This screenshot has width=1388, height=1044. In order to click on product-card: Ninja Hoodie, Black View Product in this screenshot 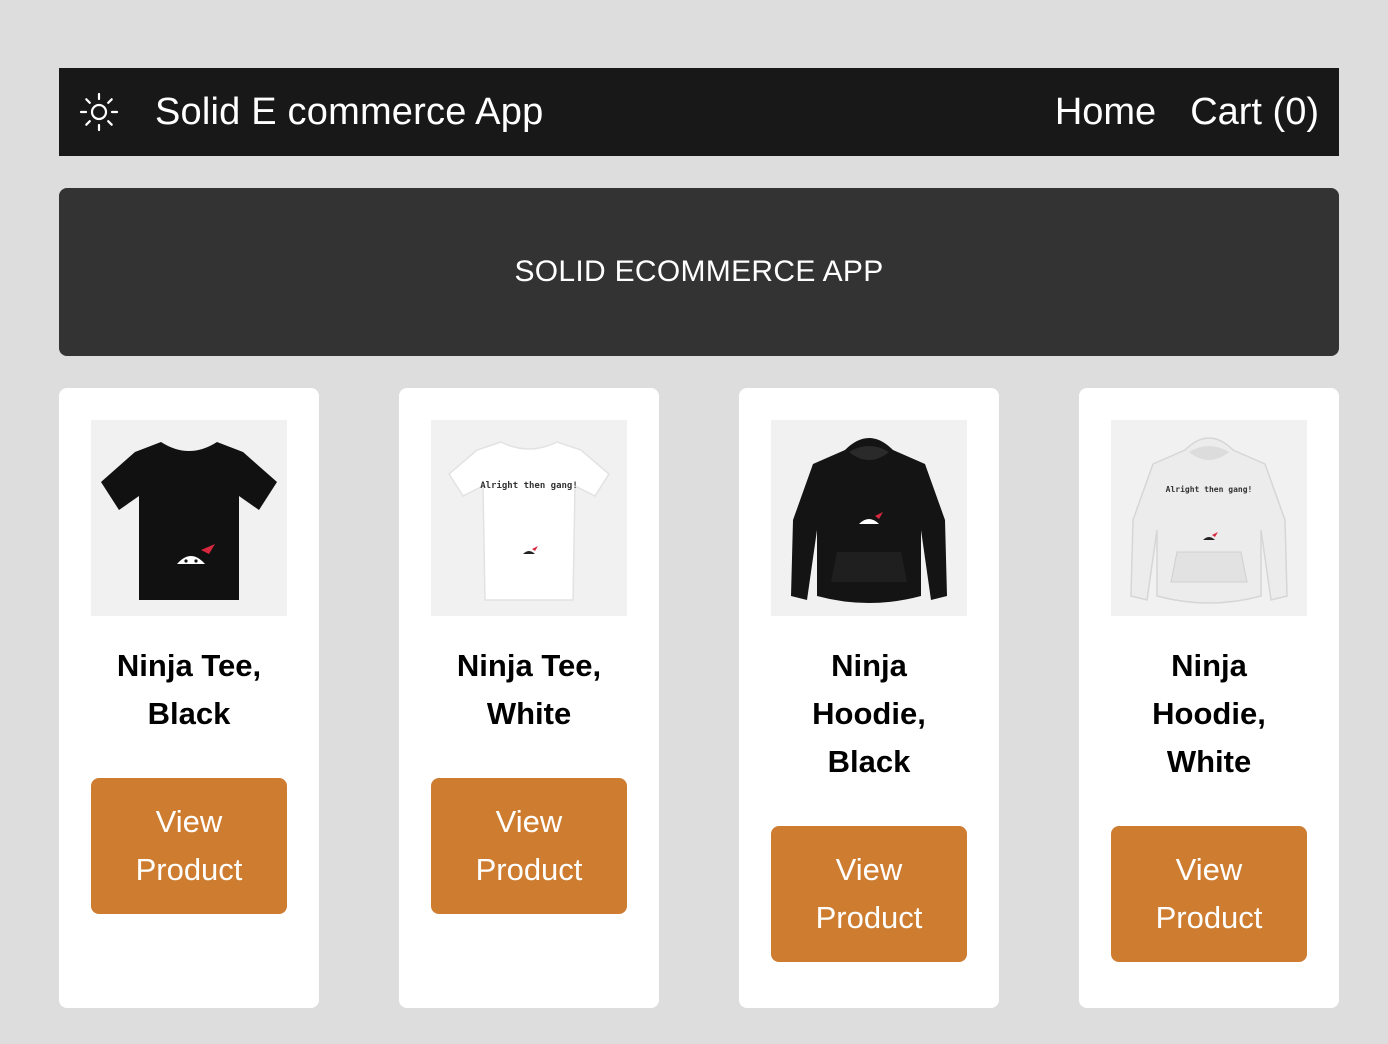, I will do `click(869, 698)`.